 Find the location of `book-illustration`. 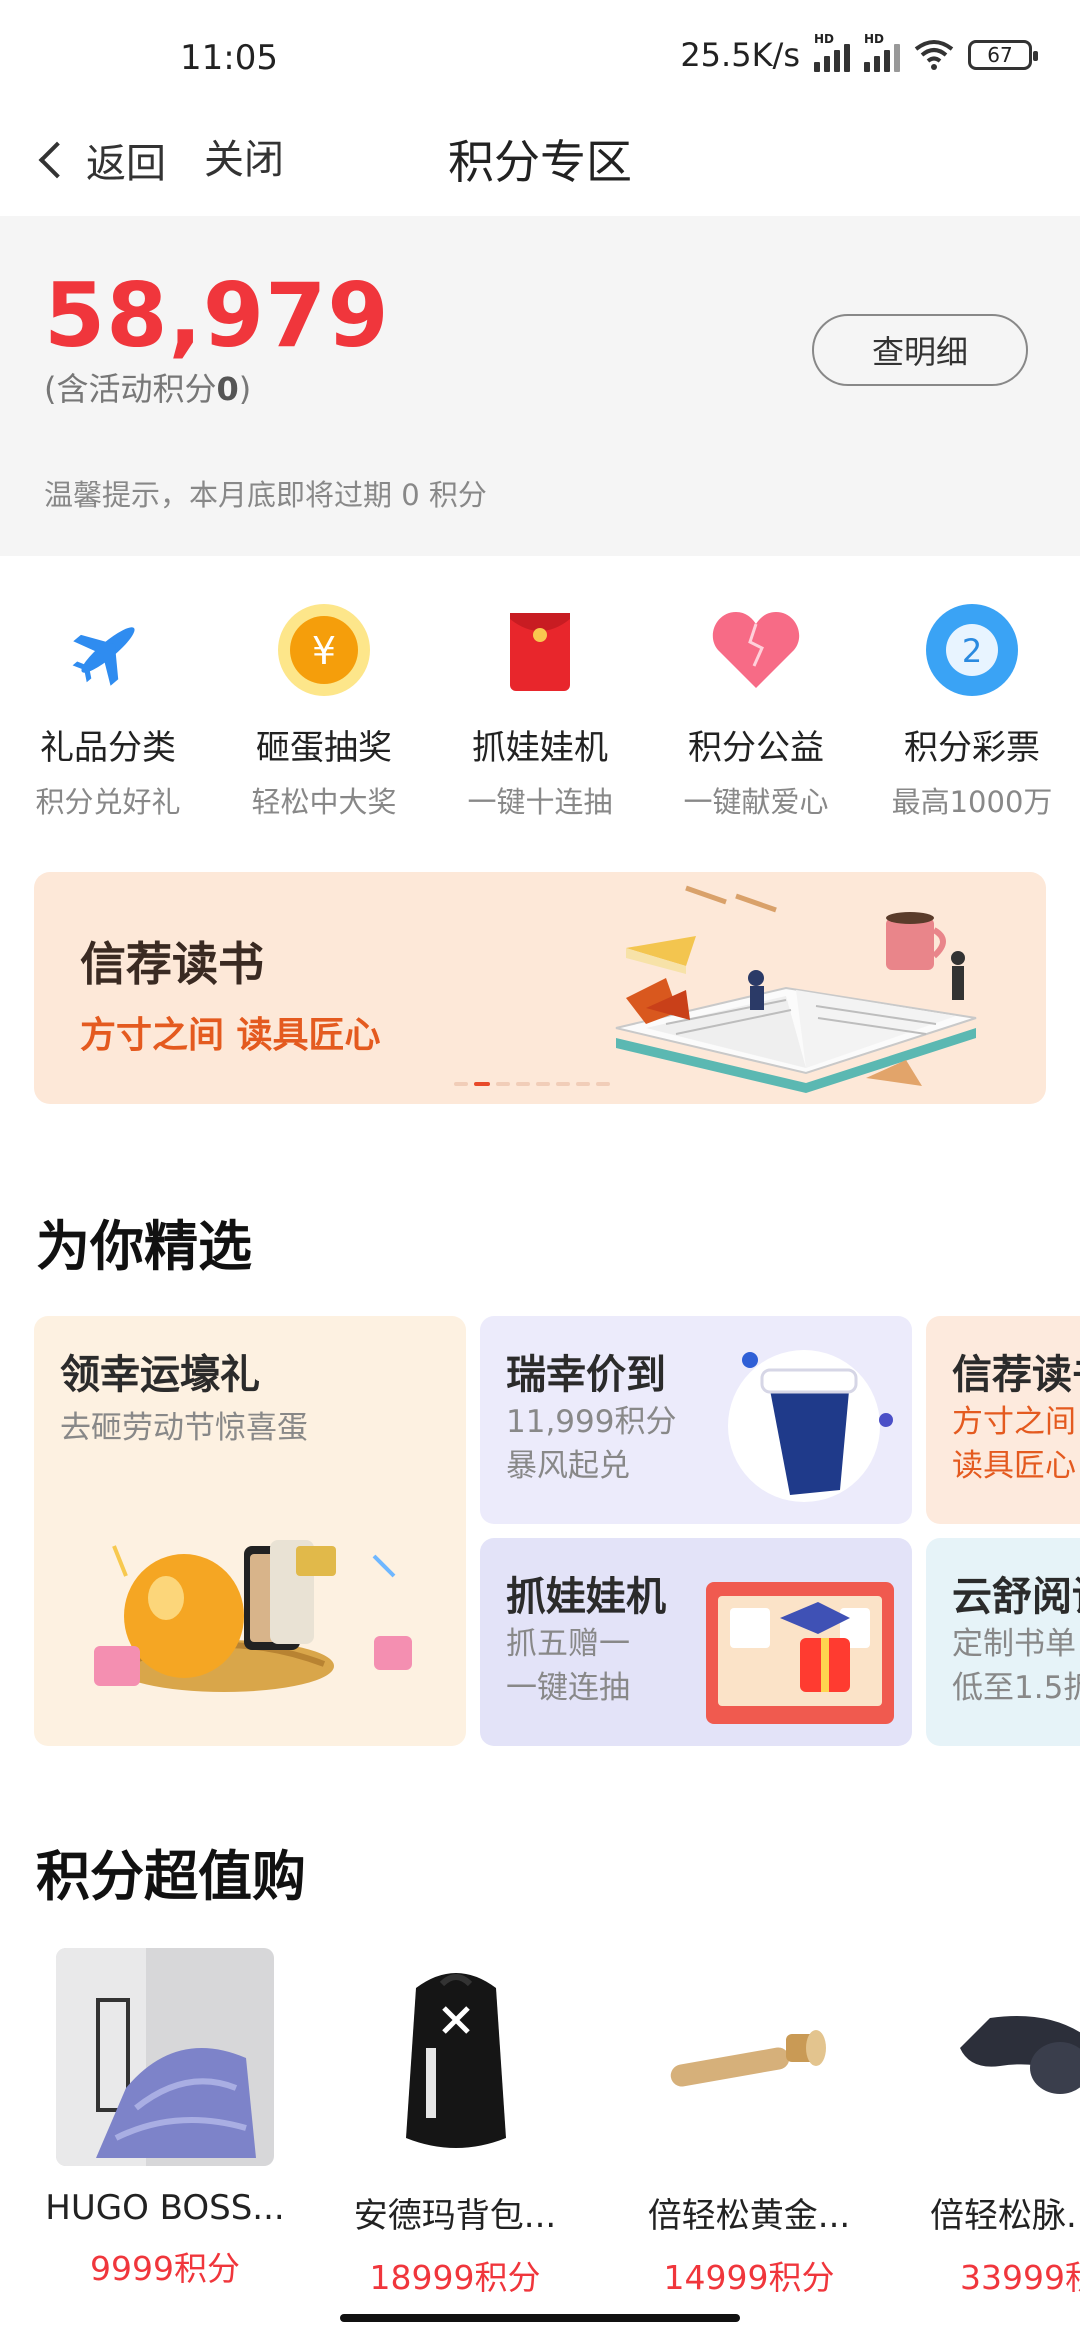

book-illustration is located at coordinates (796, 989).